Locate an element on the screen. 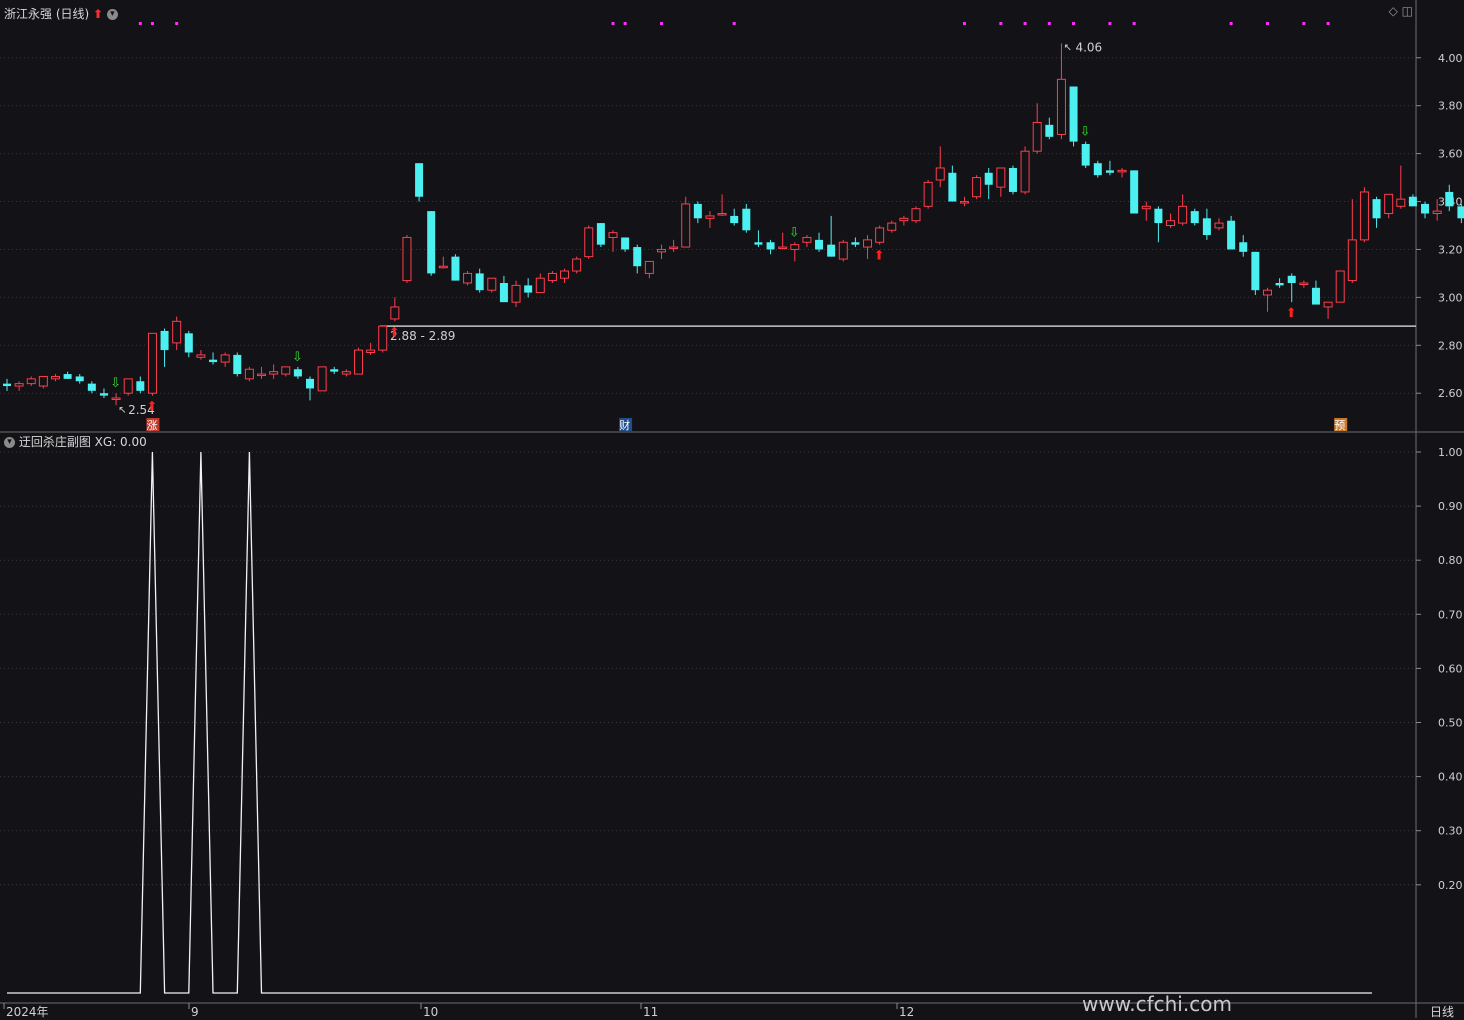  high-label: 4.06 is located at coordinates (1088, 47).